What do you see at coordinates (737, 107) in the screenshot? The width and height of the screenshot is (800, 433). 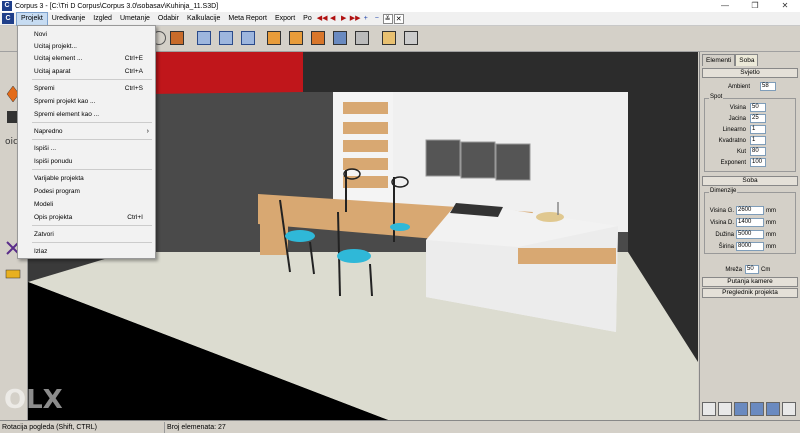 I see `visina-label: Visina` at bounding box center [737, 107].